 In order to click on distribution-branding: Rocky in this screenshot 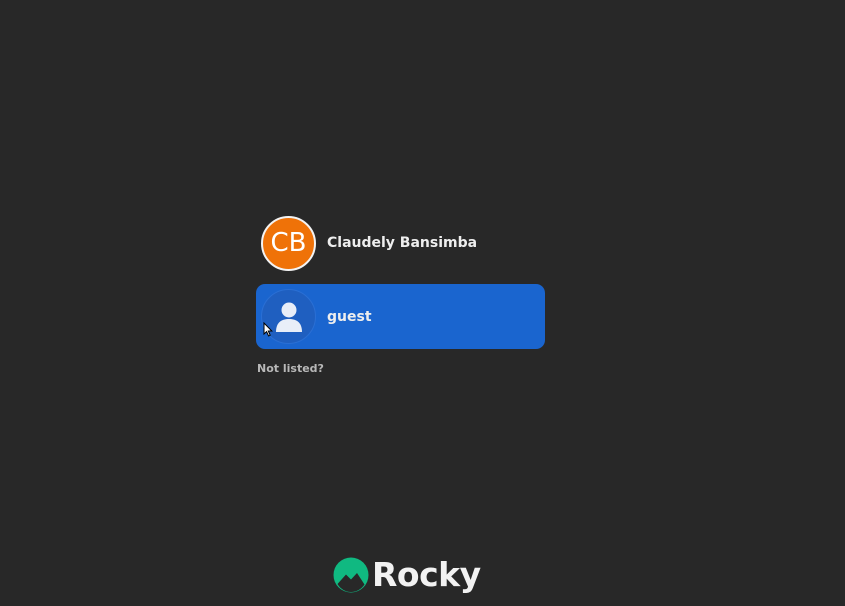, I will do `click(407, 575)`.